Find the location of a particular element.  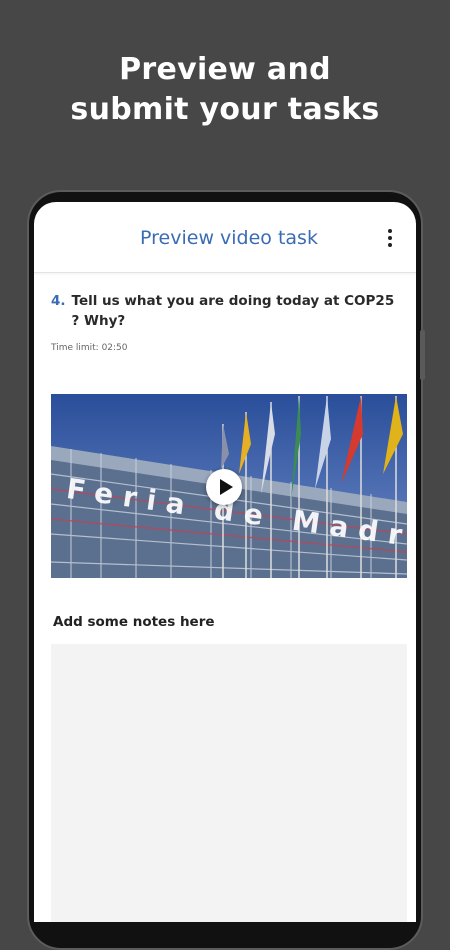

question-number: 4. is located at coordinates (58, 301).